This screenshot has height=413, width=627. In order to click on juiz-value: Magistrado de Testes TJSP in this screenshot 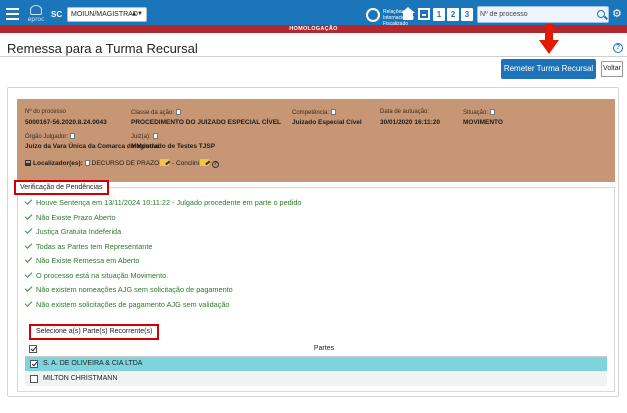, I will do `click(173, 146)`.